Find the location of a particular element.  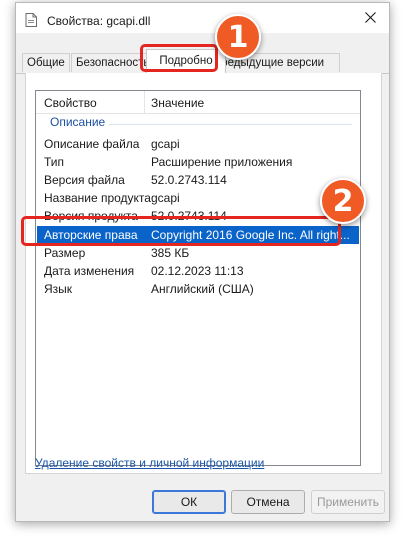

close-icon is located at coordinates (370, 19).